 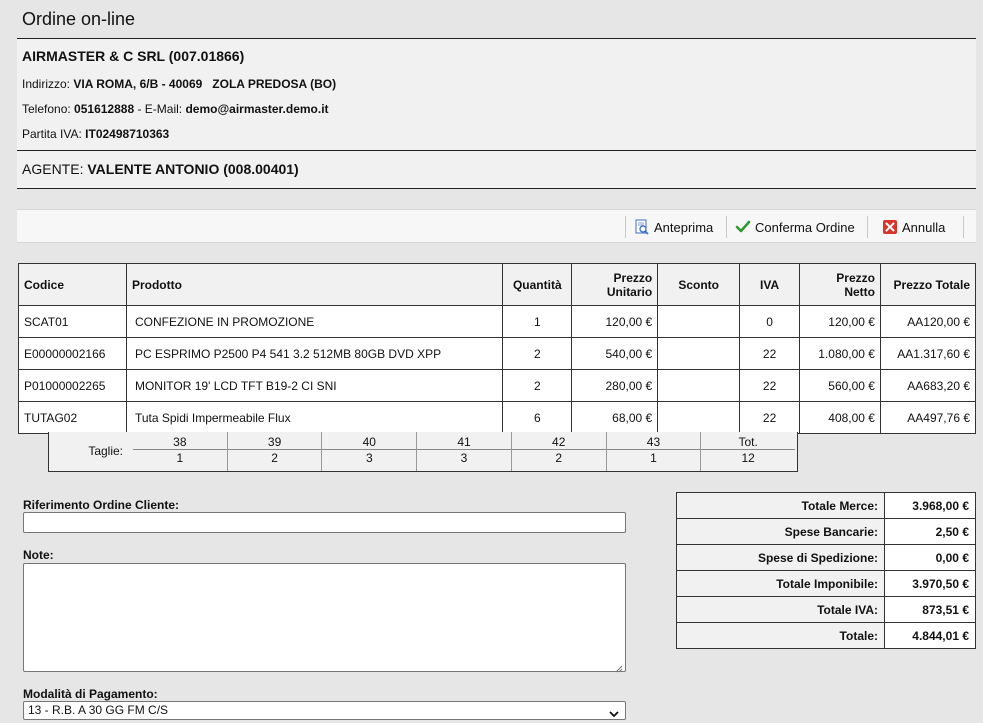 What do you see at coordinates (314, 321) in the screenshot?
I see `cell-product: CONFEZIONE IN PROMOZIONE` at bounding box center [314, 321].